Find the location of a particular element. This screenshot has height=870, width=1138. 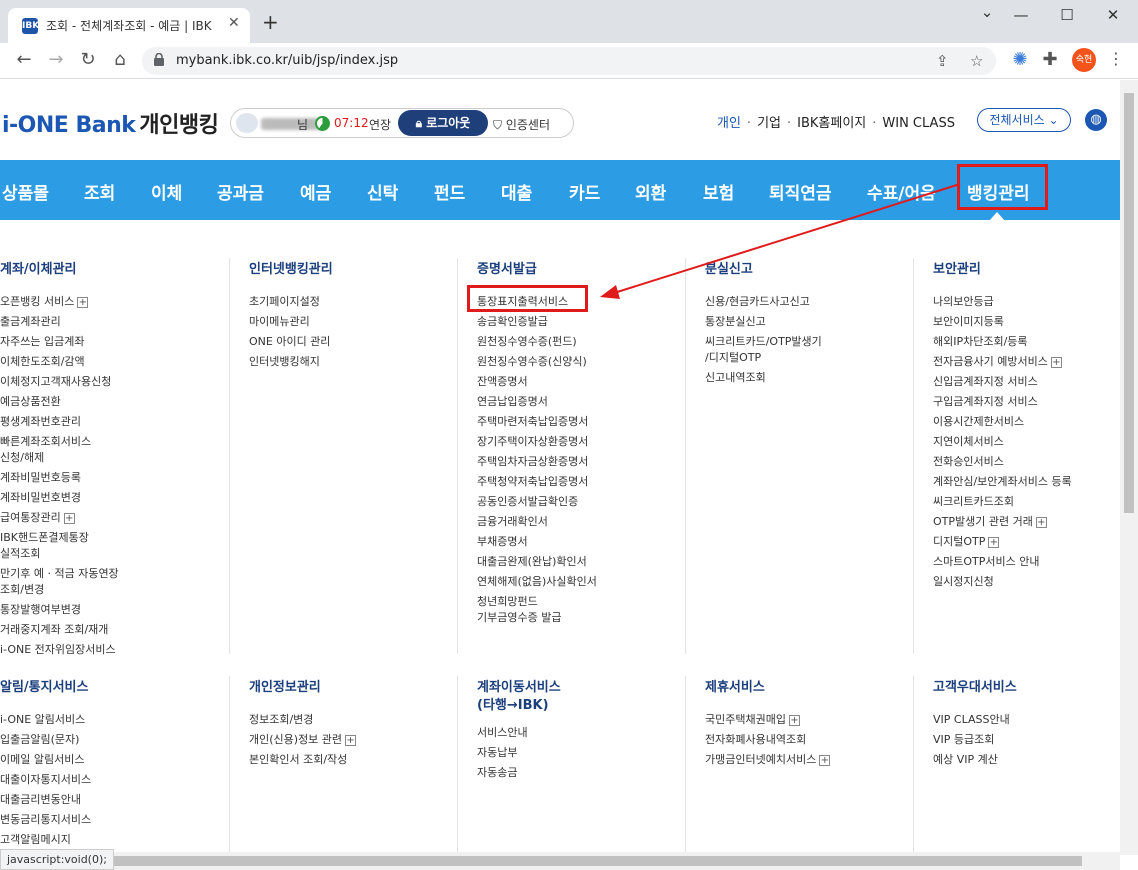

home-icon: ⌂ is located at coordinates (120, 59).